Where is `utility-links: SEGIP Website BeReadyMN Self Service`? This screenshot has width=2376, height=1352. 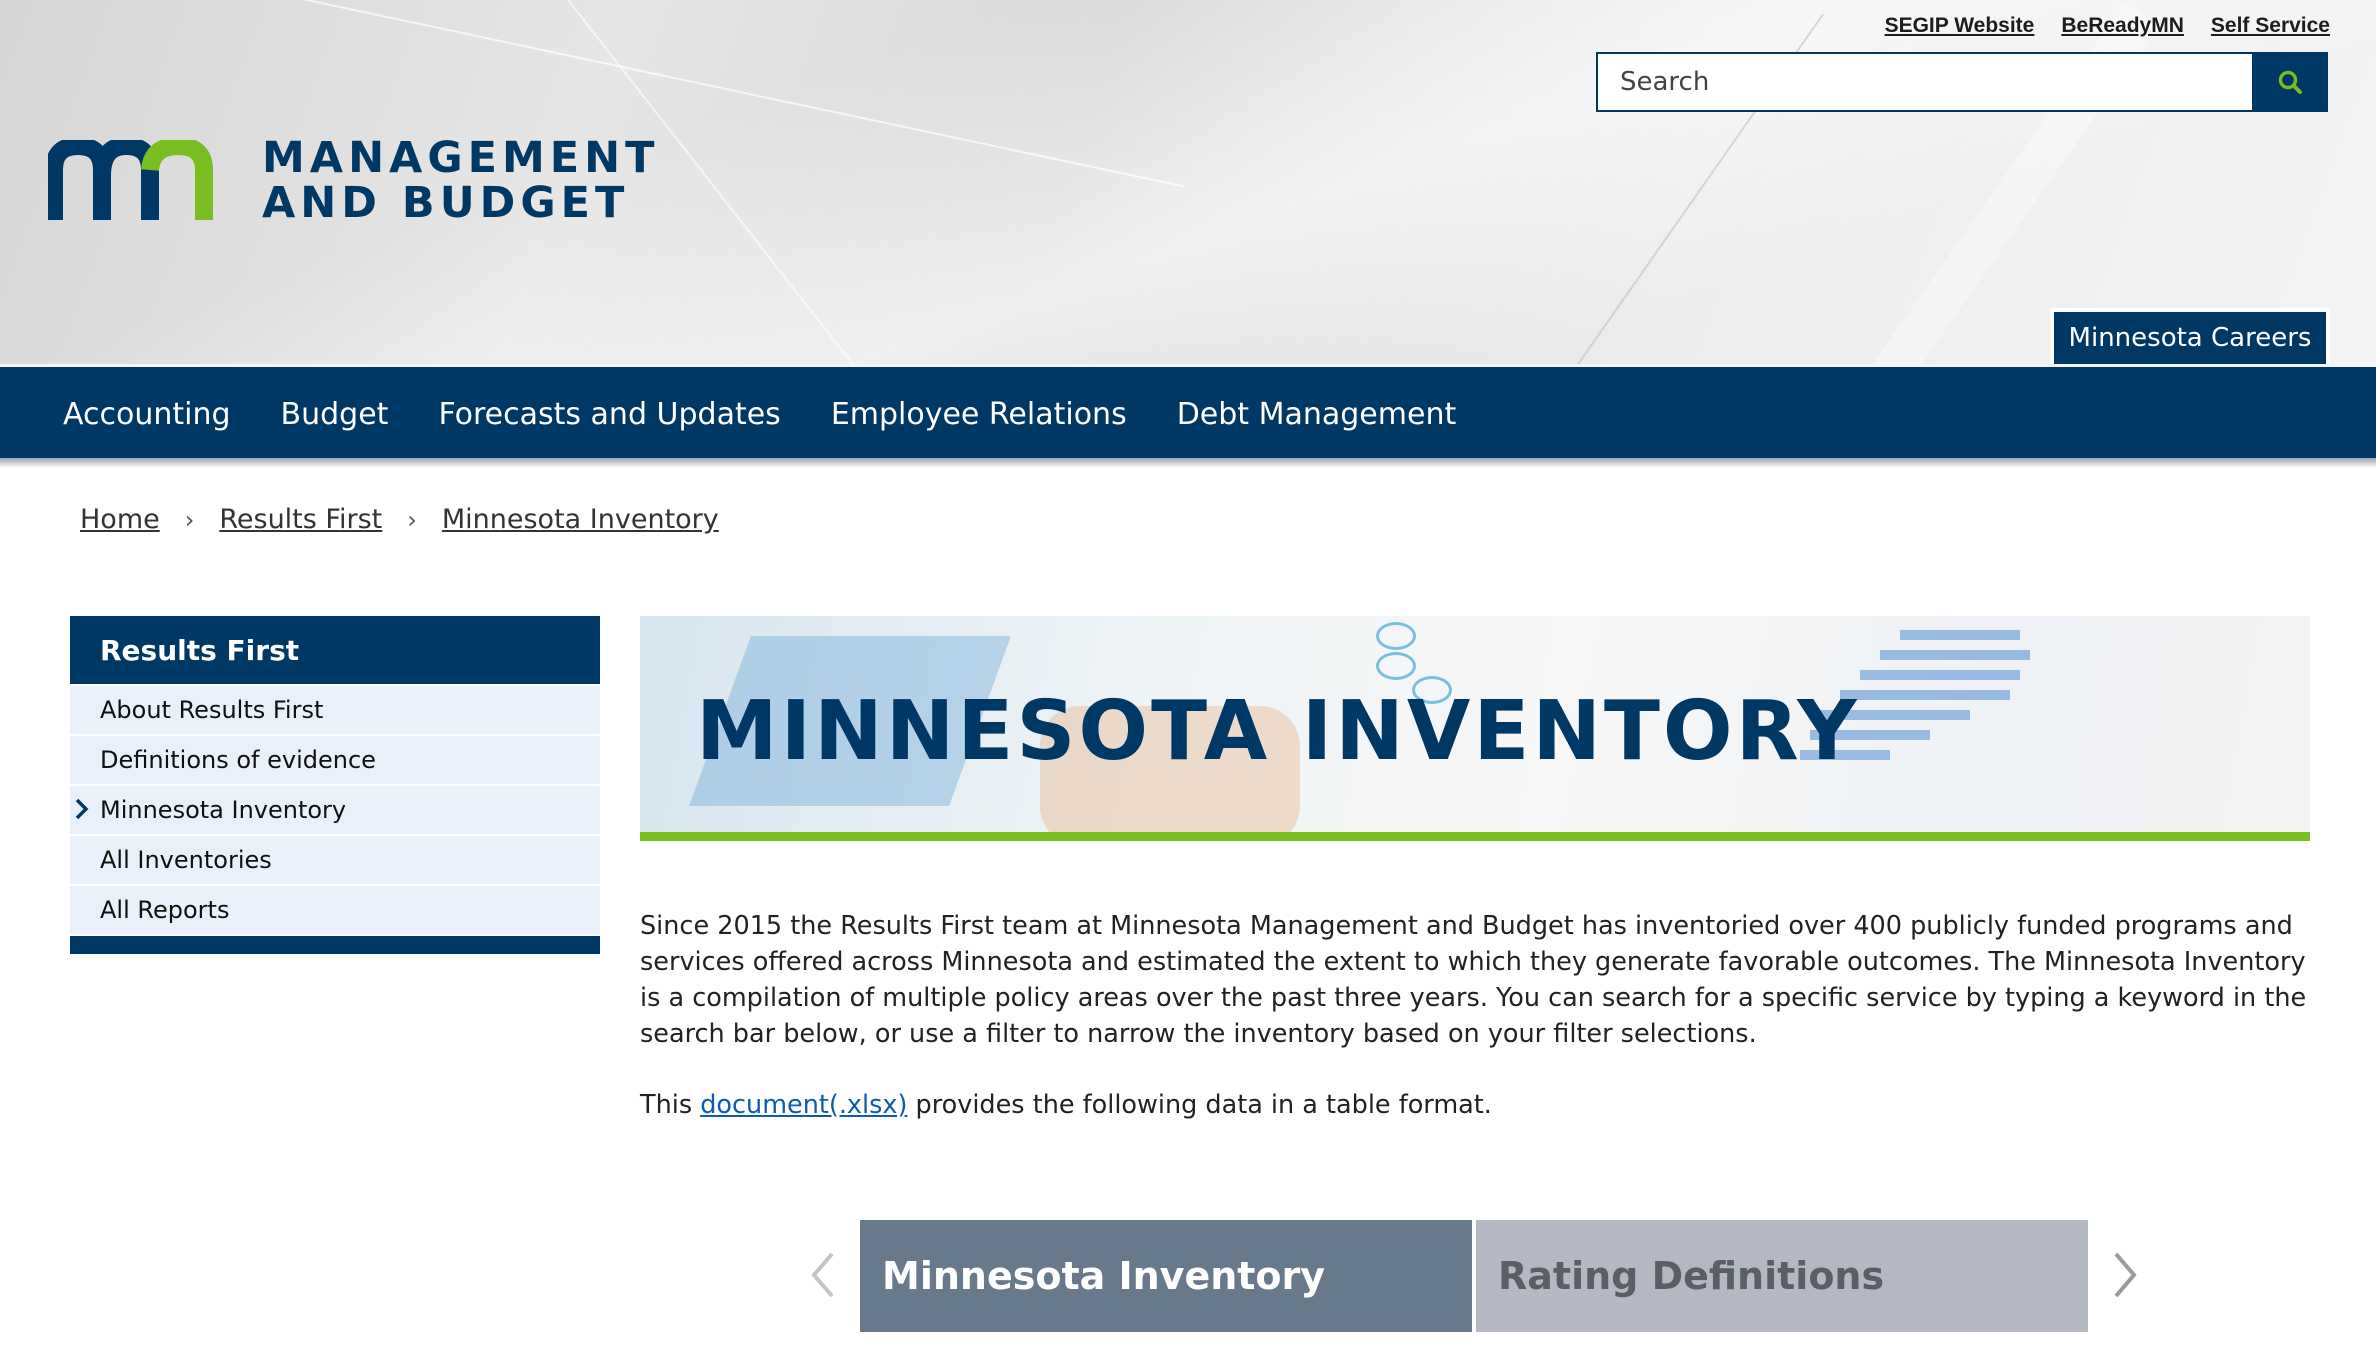
utility-links: SEGIP Website BeReadyMN Self Service is located at coordinates (2107, 26).